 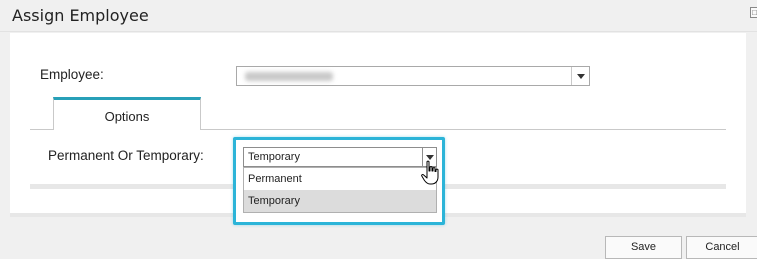 I want to click on option-permanent: Permanent, so click(x=340, y=179).